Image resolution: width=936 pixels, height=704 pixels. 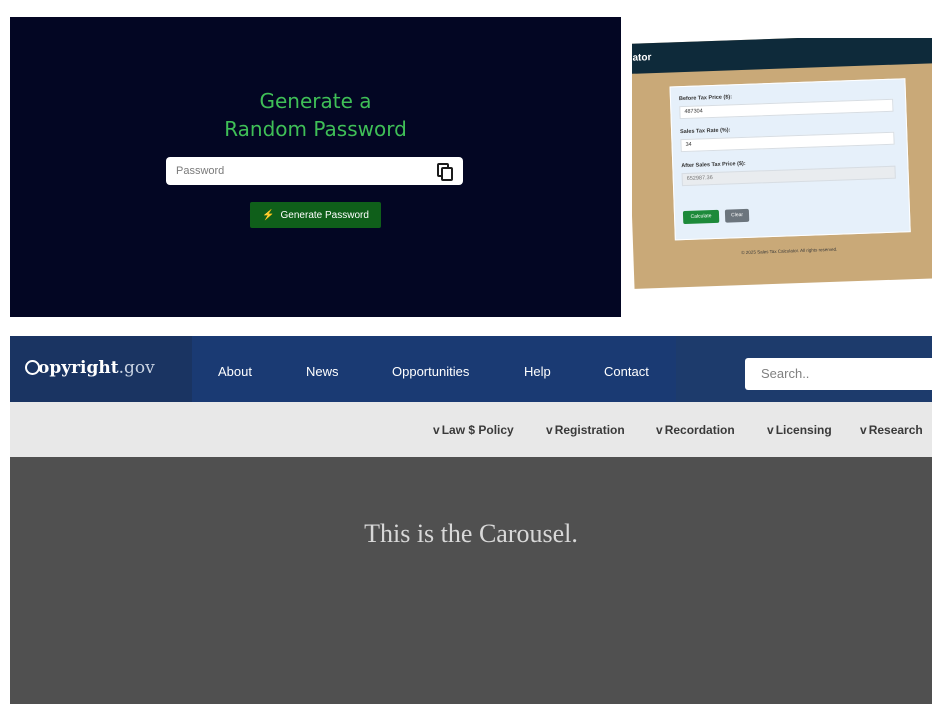 I want to click on subnav-registration: v Registration, so click(x=585, y=430).